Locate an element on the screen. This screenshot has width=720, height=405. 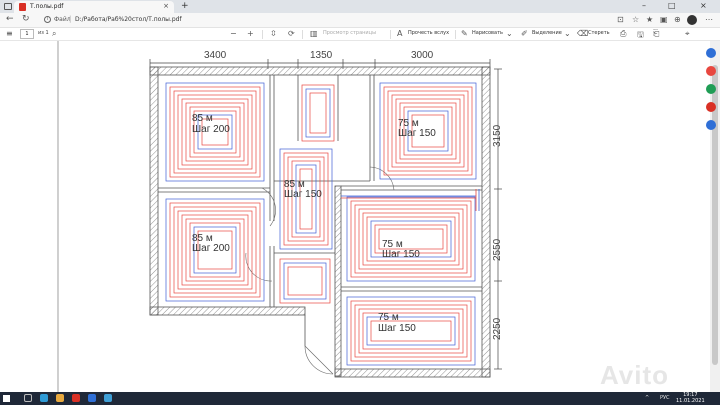
word-taskbar-icon is located at coordinates (92, 398).